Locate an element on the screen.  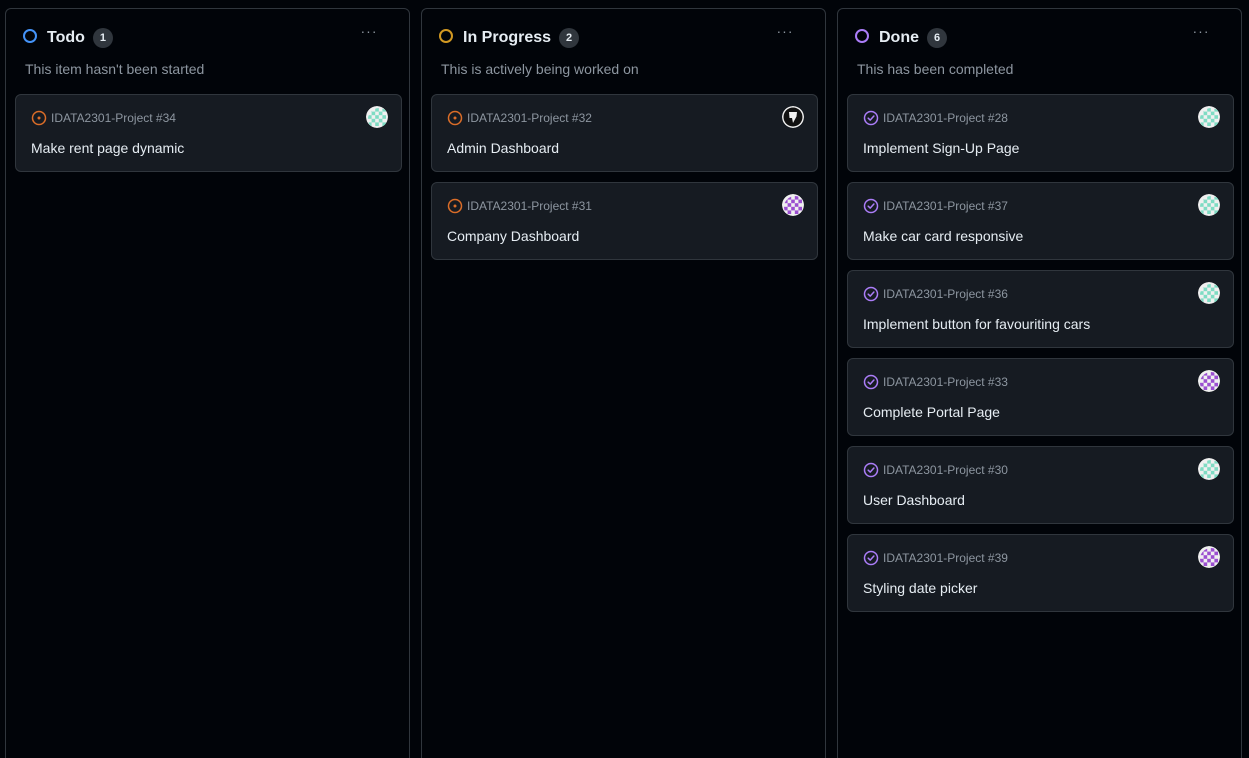
issue-reference: IDATA2301-Project #39 is located at coordinates (935, 558).